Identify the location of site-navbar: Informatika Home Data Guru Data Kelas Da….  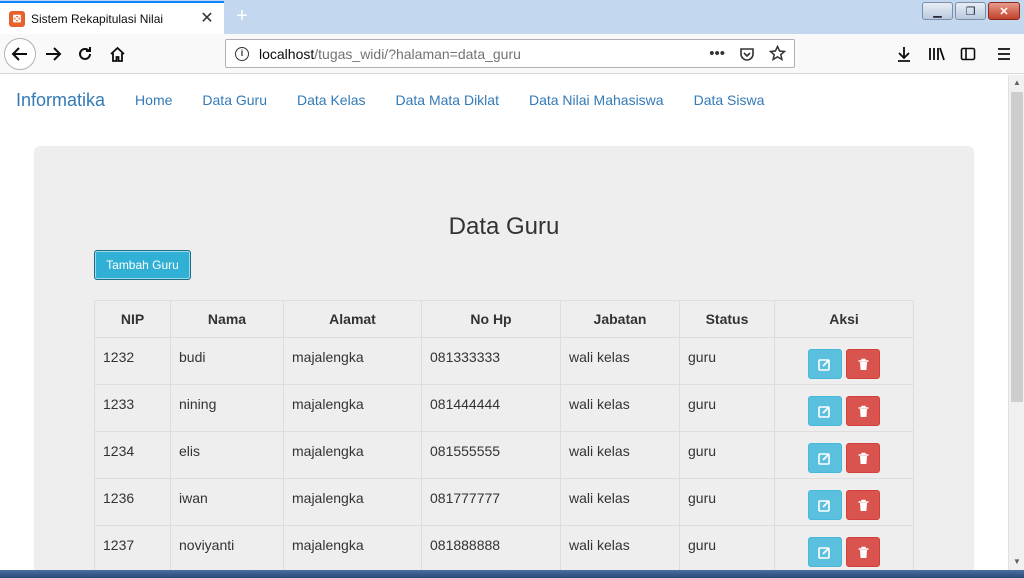
(504, 100).